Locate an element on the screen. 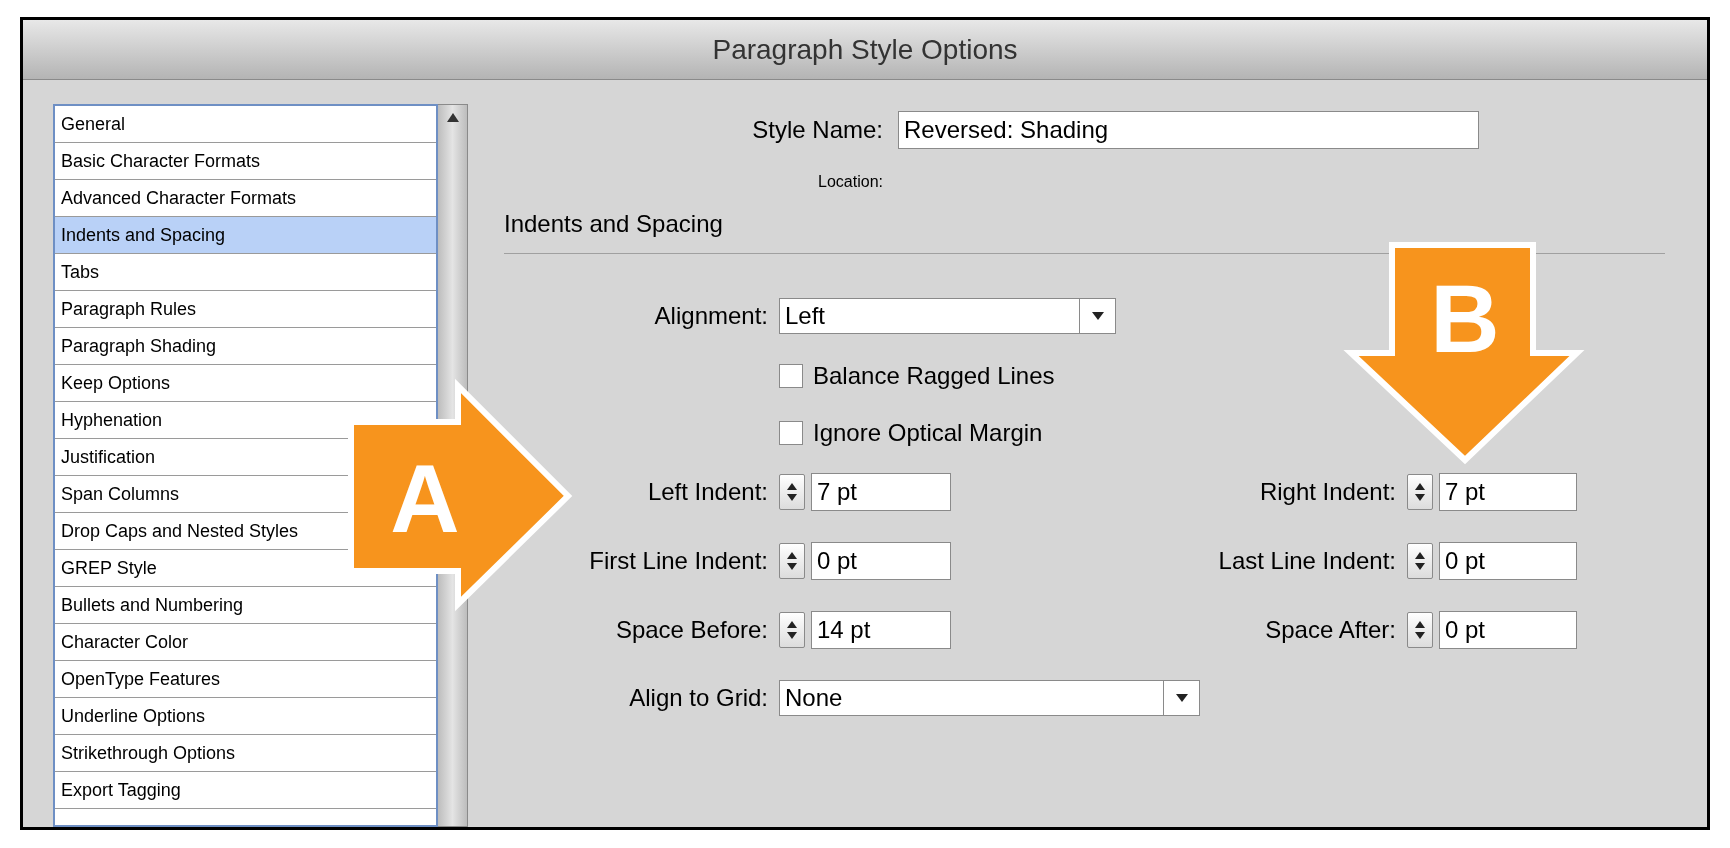  field-label: Right Indent: is located at coordinates (1327, 492).